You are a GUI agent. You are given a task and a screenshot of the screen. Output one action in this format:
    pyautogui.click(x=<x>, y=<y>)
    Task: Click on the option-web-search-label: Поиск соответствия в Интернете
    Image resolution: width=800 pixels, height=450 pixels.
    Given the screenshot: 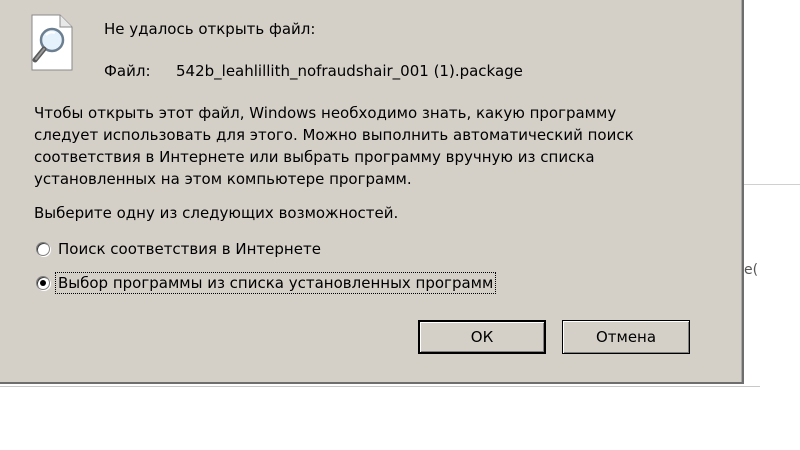 What is the action you would take?
    pyautogui.click(x=189, y=249)
    